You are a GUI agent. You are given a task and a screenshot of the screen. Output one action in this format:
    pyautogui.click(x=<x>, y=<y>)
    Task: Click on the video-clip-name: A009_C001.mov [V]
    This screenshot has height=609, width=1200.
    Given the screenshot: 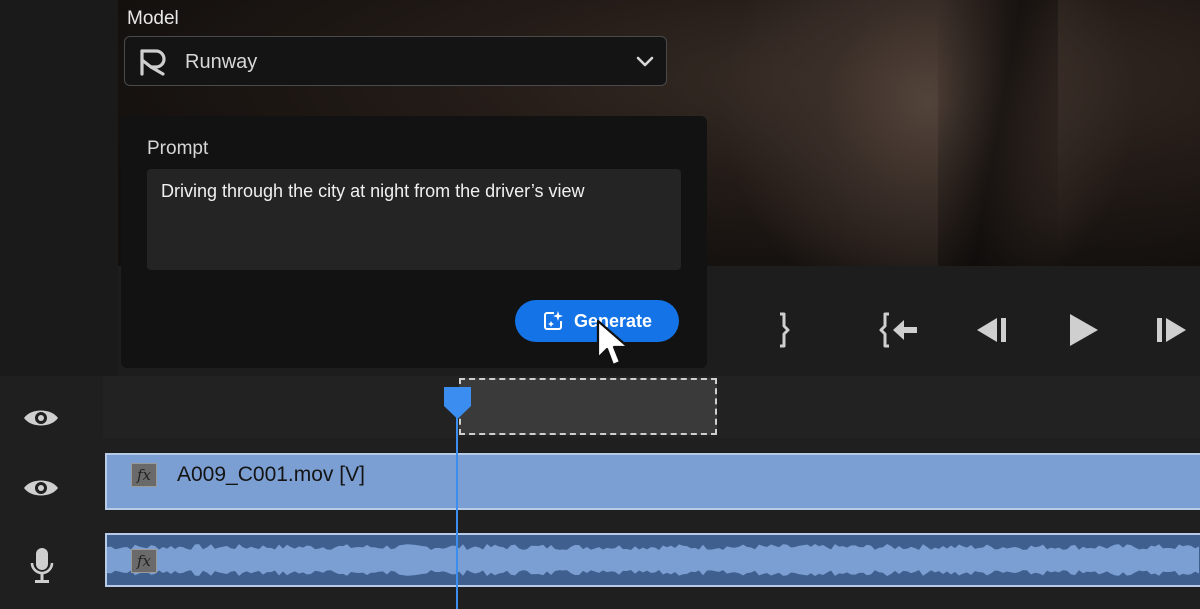 What is the action you would take?
    pyautogui.click(x=271, y=474)
    